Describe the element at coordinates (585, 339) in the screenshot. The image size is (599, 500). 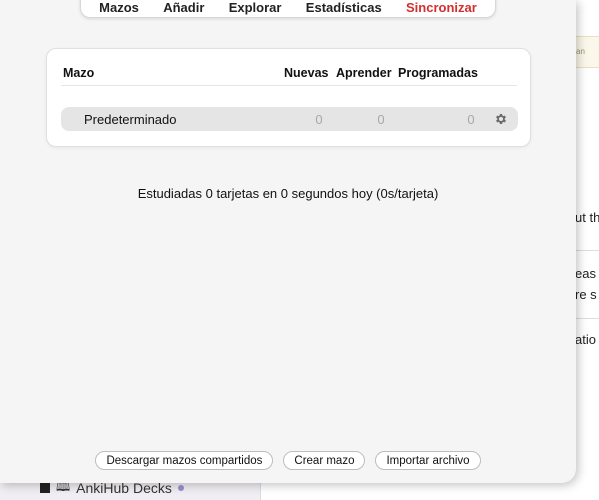
I see `background-text-fragment: atio` at that location.